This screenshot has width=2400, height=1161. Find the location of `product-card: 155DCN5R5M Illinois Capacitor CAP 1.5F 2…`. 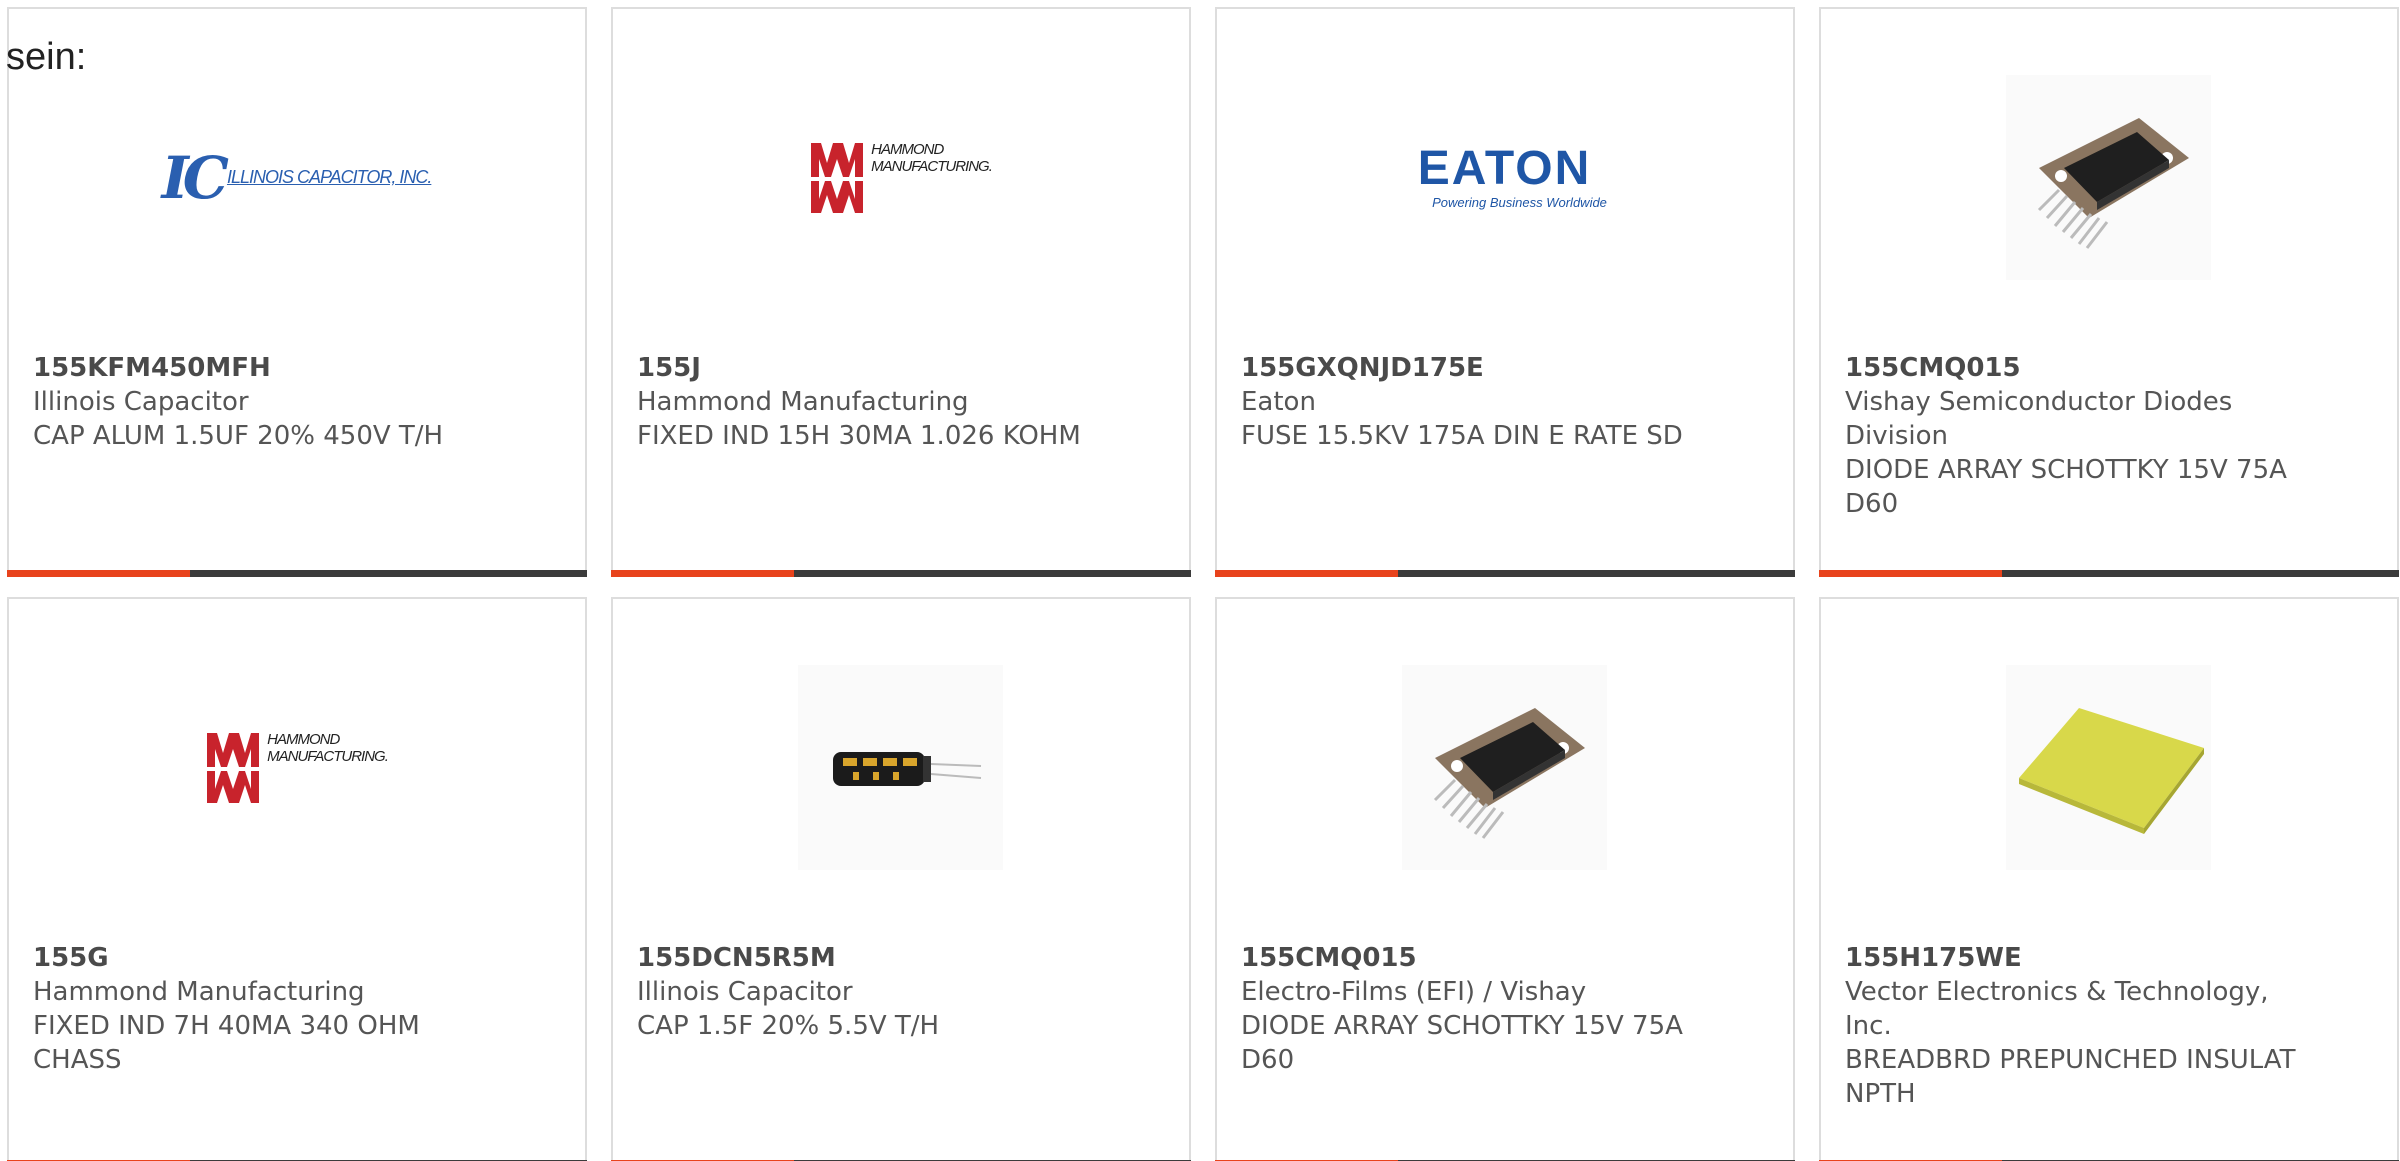

product-card: 155DCN5R5M Illinois Capacitor CAP 1.5F 2… is located at coordinates (901, 879).